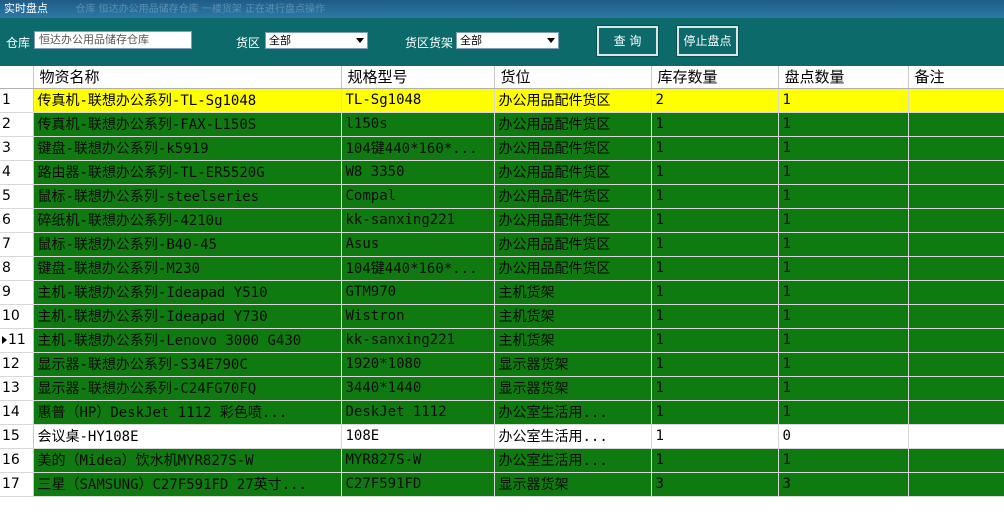 The width and height of the screenshot is (1004, 532). What do you see at coordinates (418, 124) in the screenshot?
I see `cell-spec: l150s` at bounding box center [418, 124].